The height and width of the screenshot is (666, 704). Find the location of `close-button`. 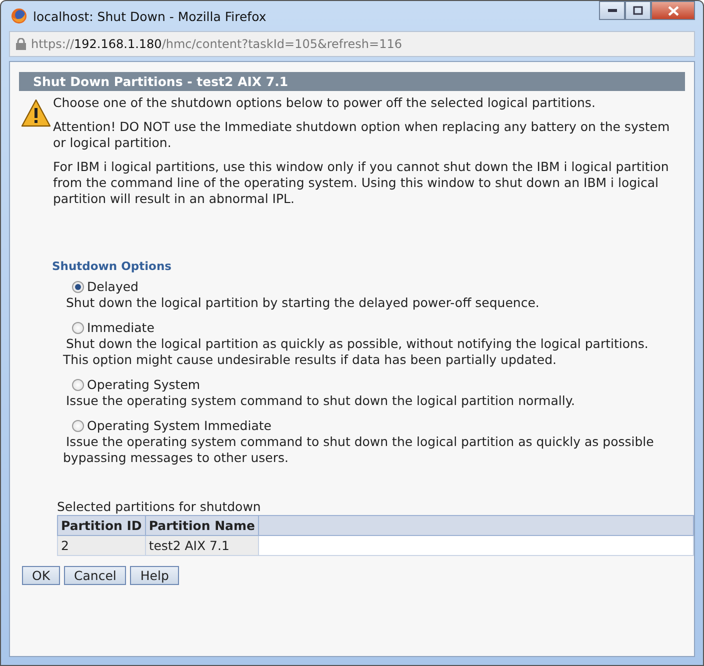

close-button is located at coordinates (673, 10).